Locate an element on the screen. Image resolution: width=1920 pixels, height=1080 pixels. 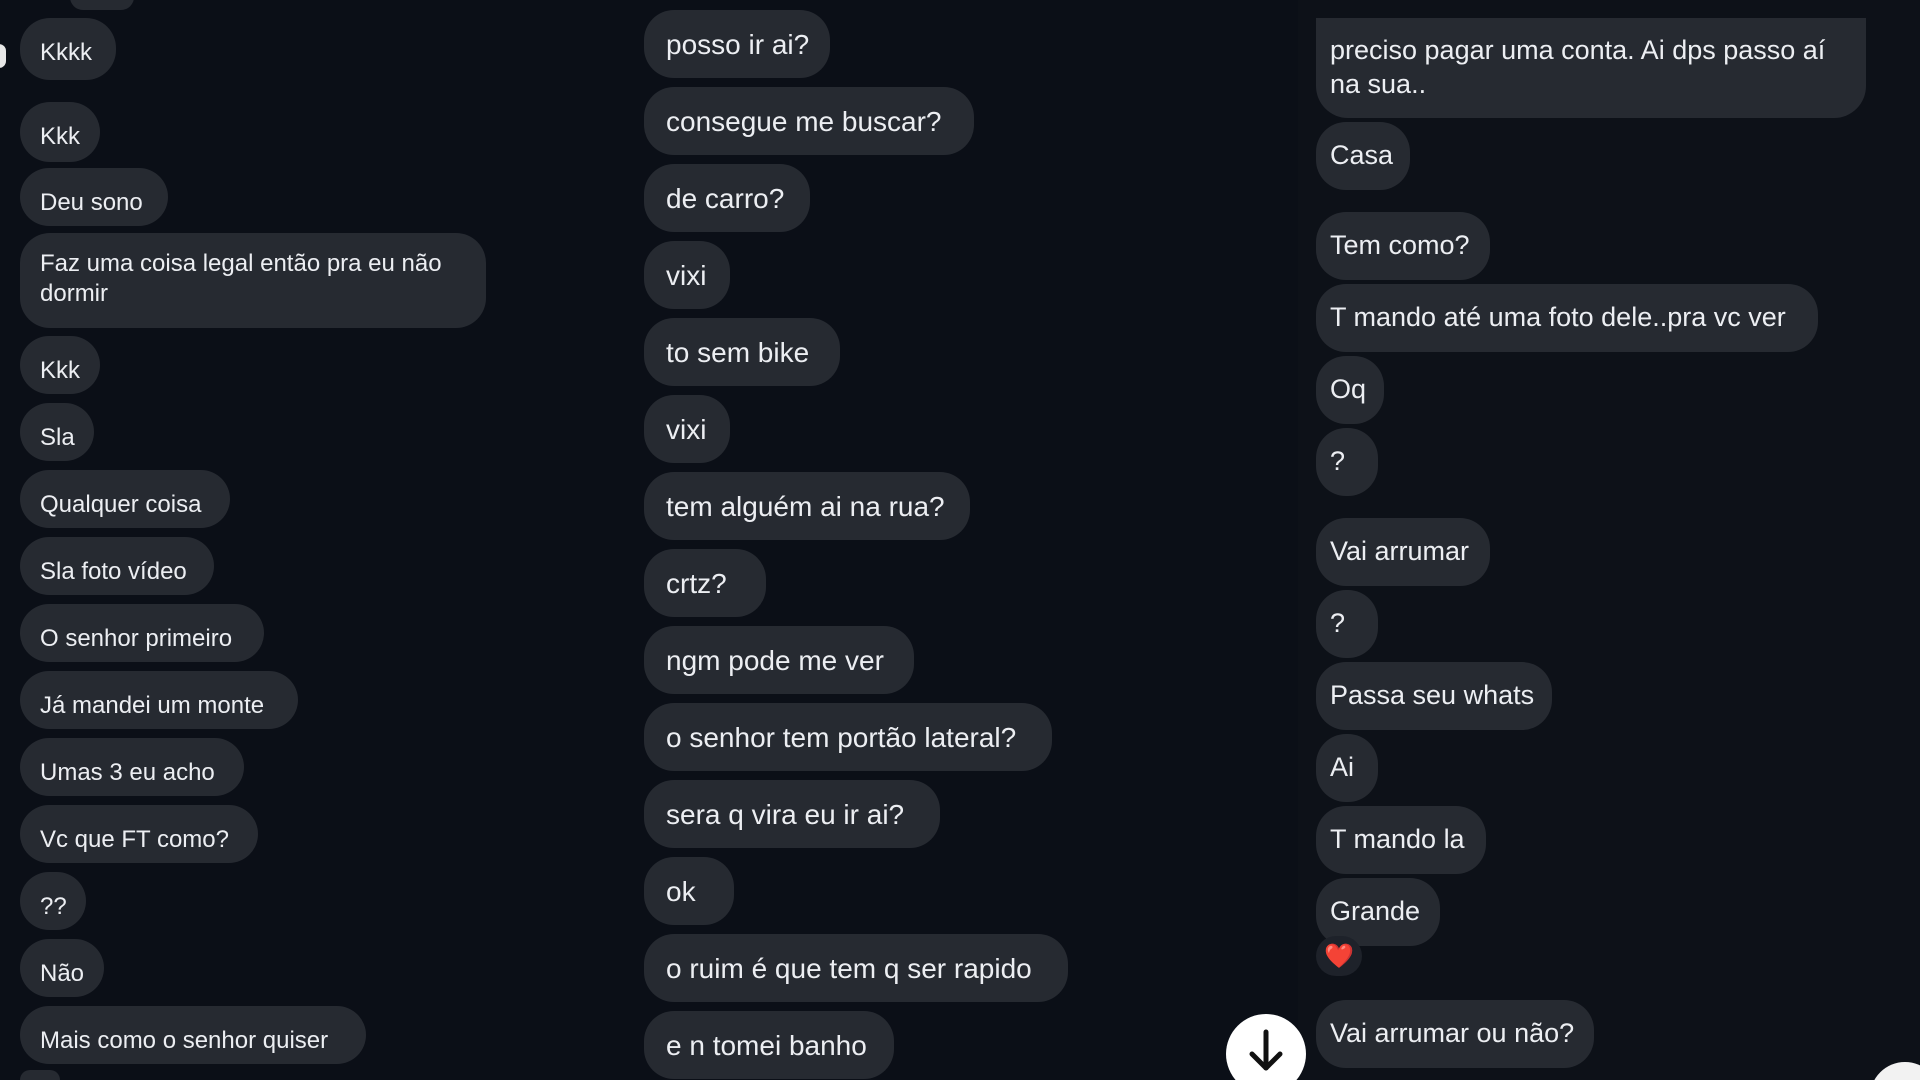
message-bubble: T mando até uma foto dele..pra vc ver is located at coordinates (1567, 318).